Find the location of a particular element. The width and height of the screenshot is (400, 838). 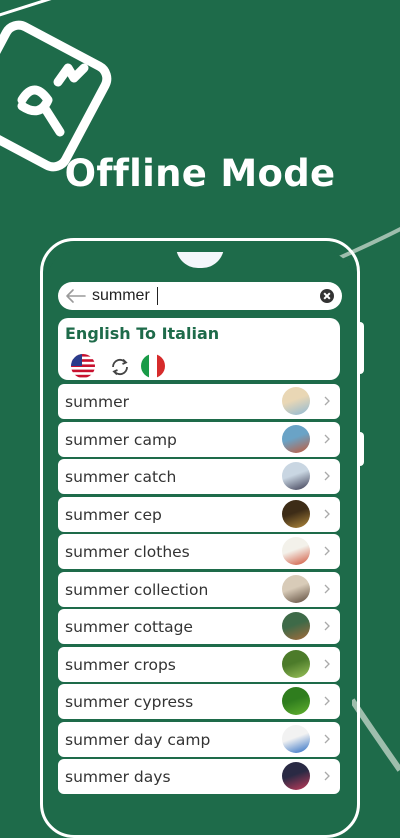

list-item: summer cypress is located at coordinates (199, 701).